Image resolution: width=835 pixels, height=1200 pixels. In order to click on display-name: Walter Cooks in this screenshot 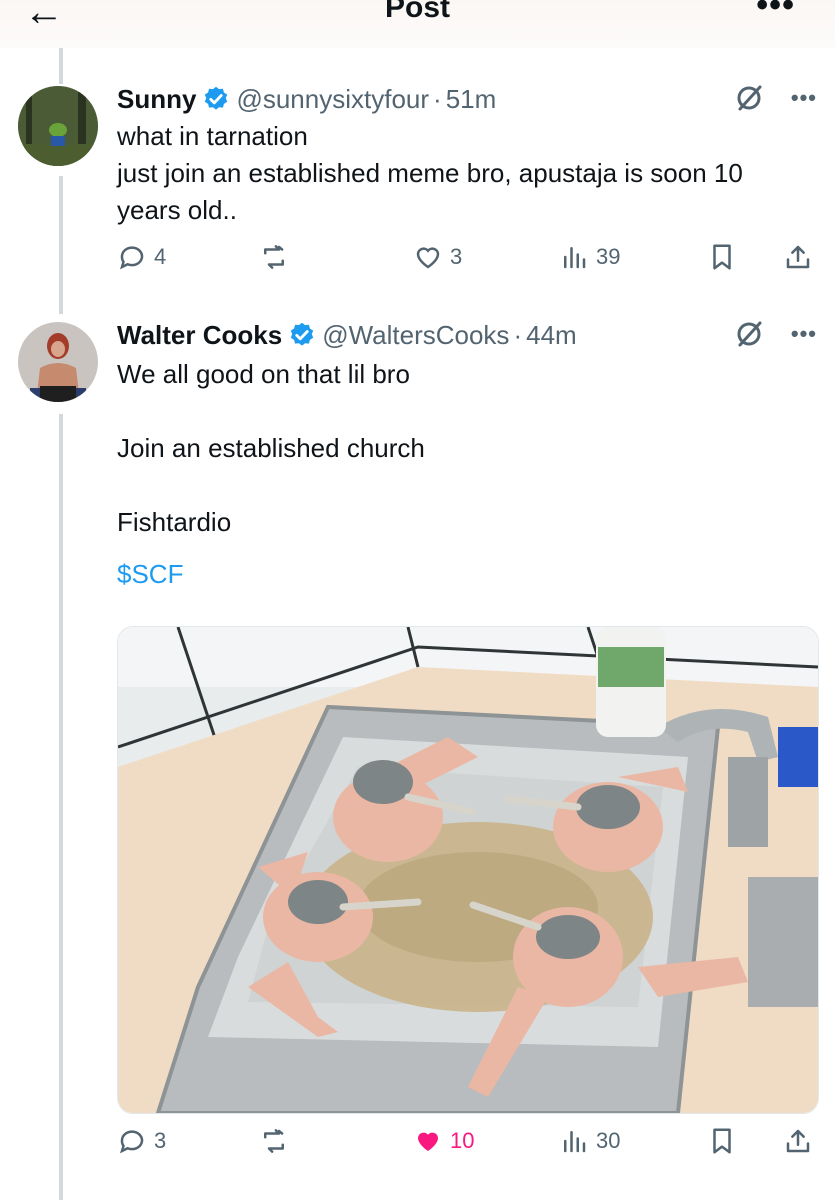, I will do `click(199, 335)`.